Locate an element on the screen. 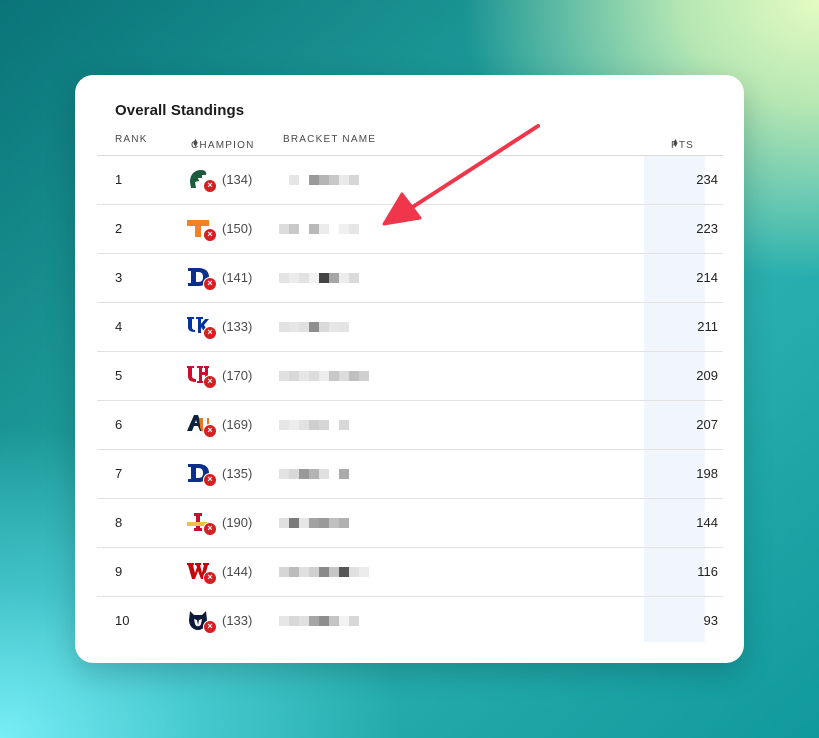  champion-seed: (141) is located at coordinates (237, 277).